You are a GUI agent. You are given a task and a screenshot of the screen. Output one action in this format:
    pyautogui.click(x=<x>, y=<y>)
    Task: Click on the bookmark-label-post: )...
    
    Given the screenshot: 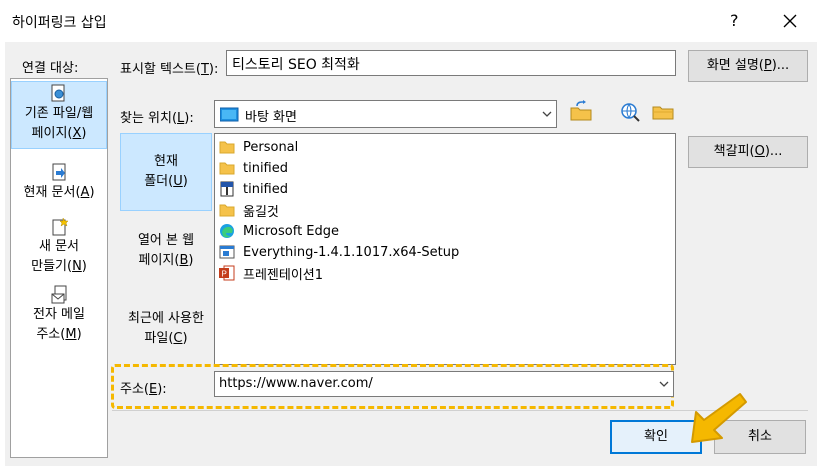 What is the action you would take?
    pyautogui.click(x=773, y=151)
    